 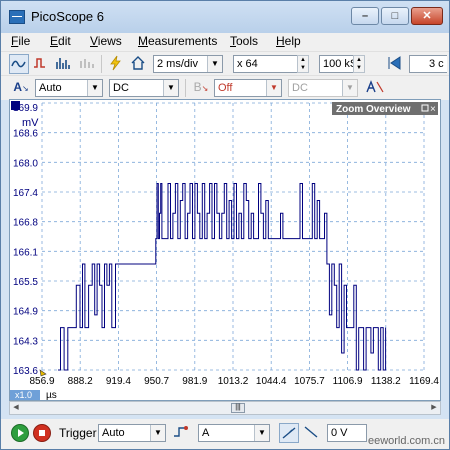 I want to click on zoom-overview-label: Zoom Overview, so click(x=373, y=109).